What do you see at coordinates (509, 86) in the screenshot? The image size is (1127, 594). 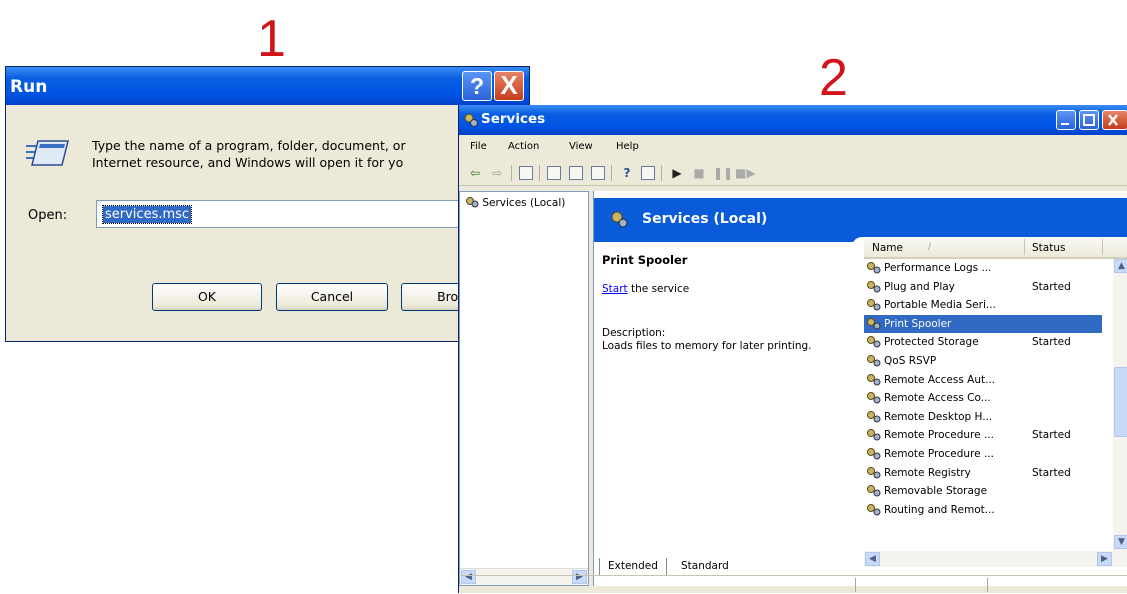 I see `close-button: X` at bounding box center [509, 86].